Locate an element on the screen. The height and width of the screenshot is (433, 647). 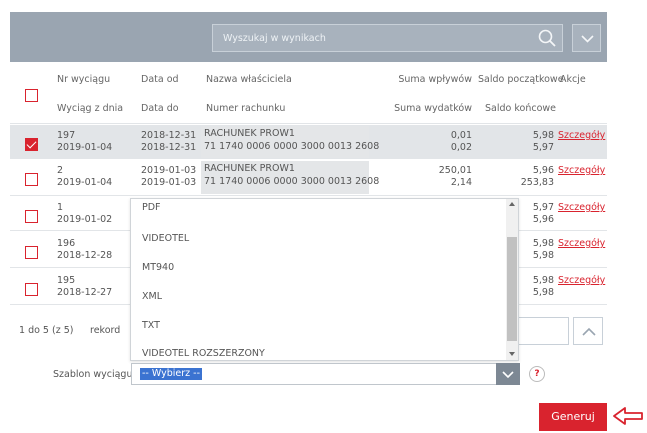
scroll-down-arrow-icon is located at coordinates (512, 354).